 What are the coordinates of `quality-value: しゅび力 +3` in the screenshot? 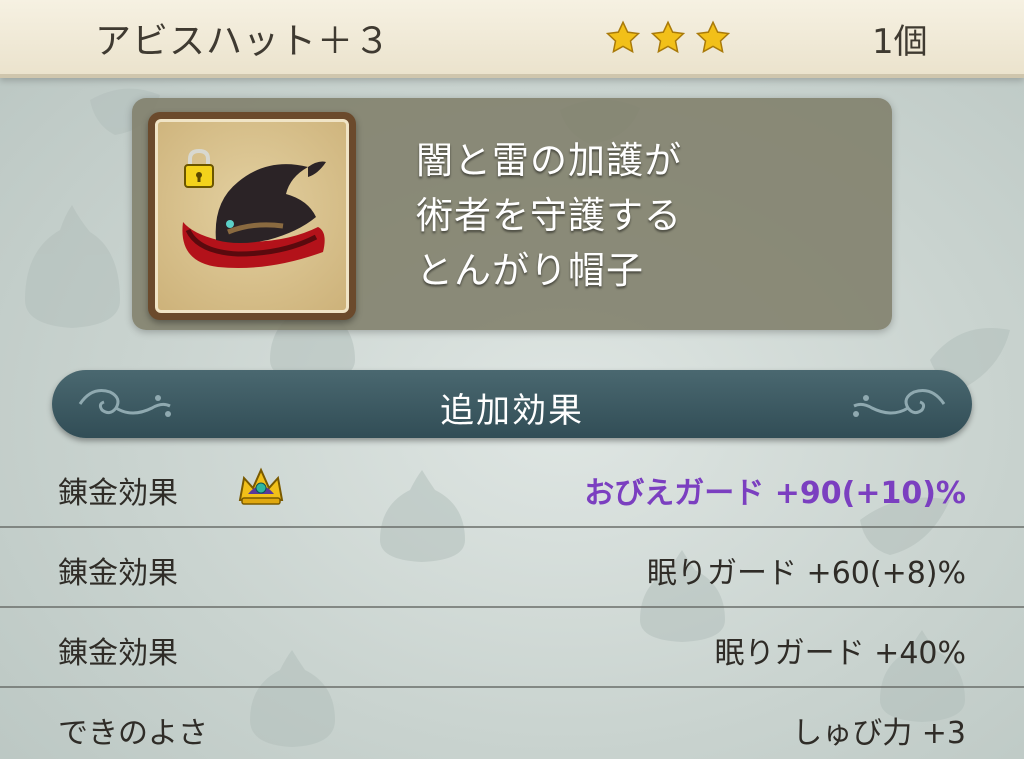 It's located at (879, 733).